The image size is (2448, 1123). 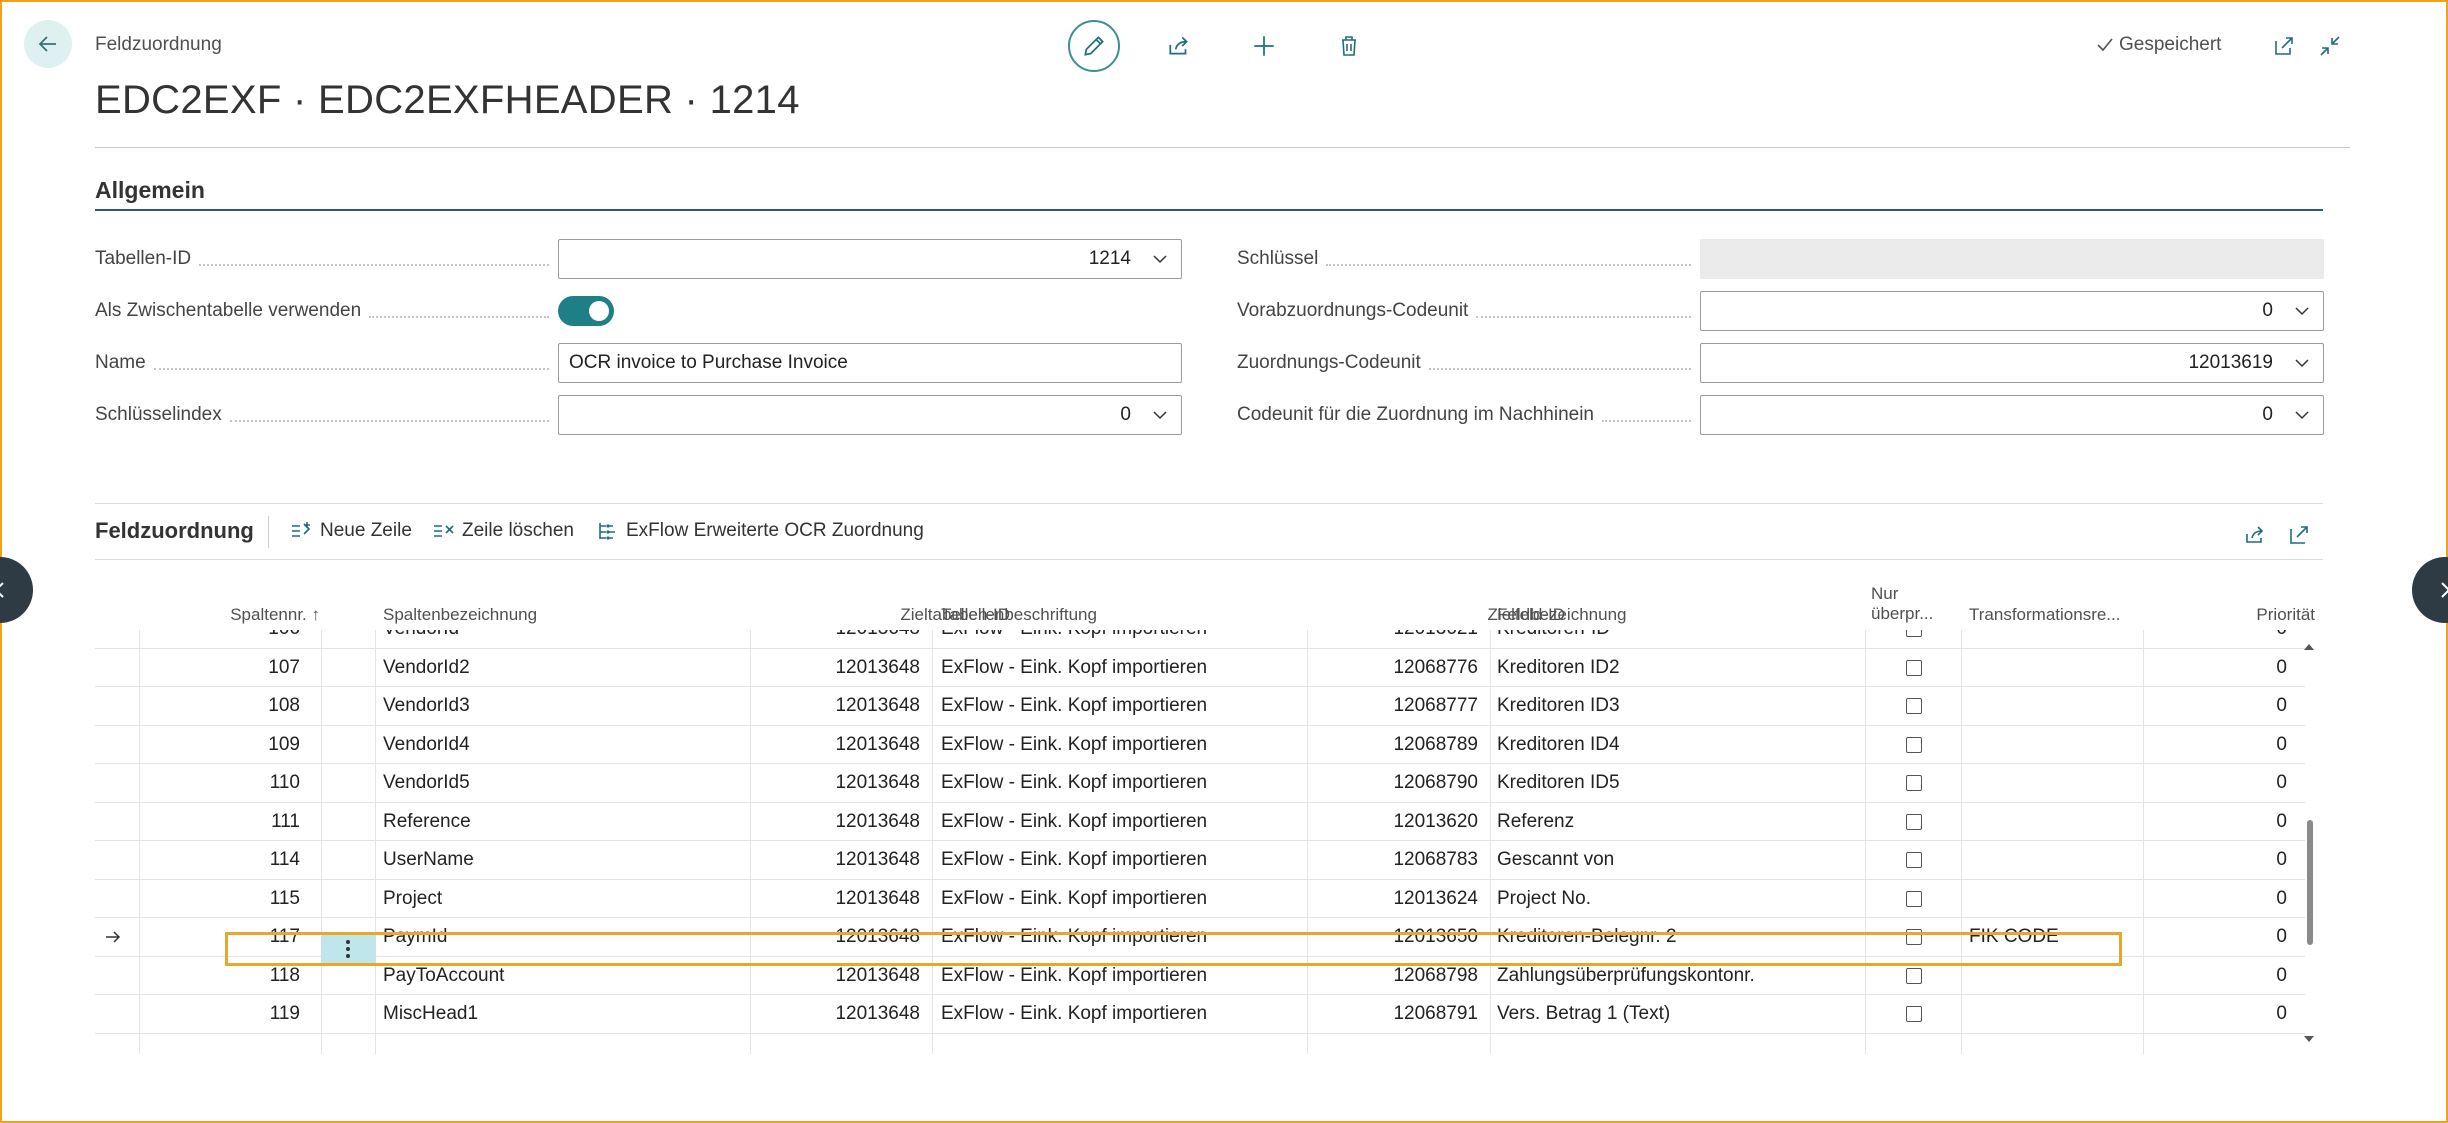 What do you see at coordinates (1677, 639) in the screenshot?
I see `cell-field-caption: Kreditoren-ID` at bounding box center [1677, 639].